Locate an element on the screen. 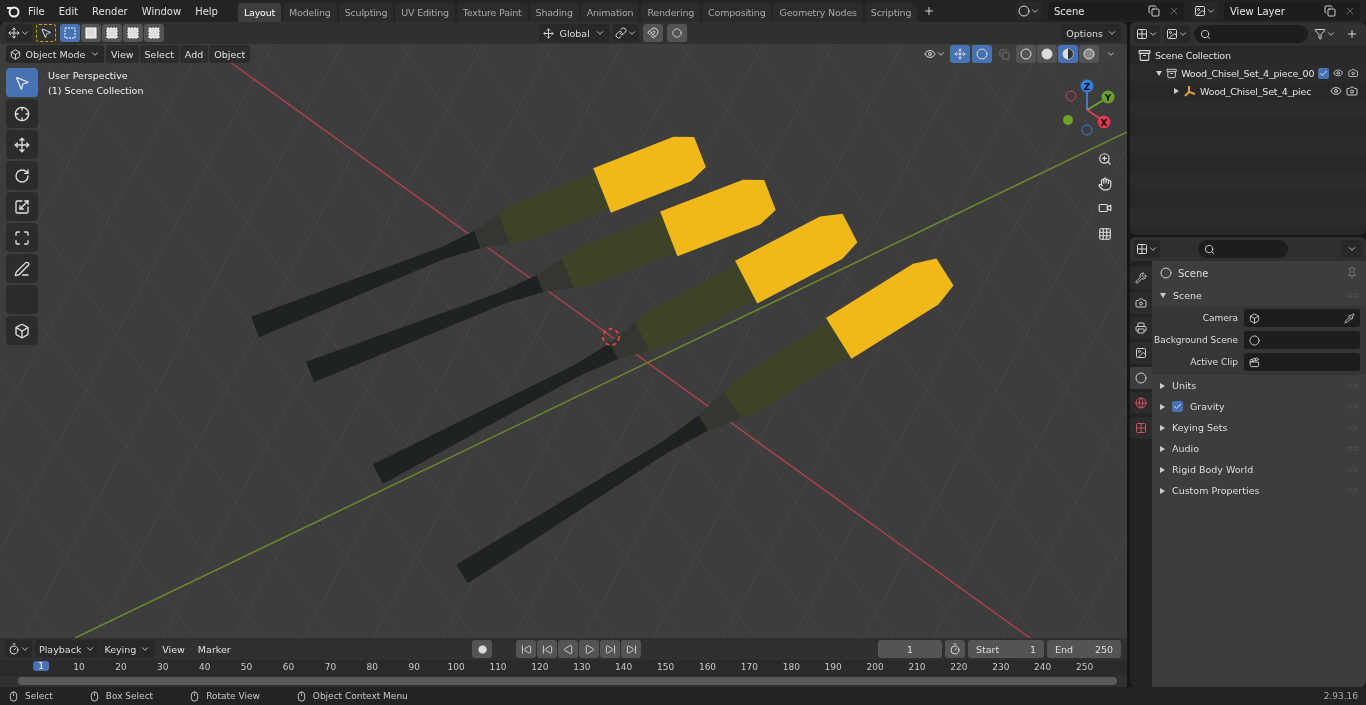  pivot-dropdown is located at coordinates (626, 33).